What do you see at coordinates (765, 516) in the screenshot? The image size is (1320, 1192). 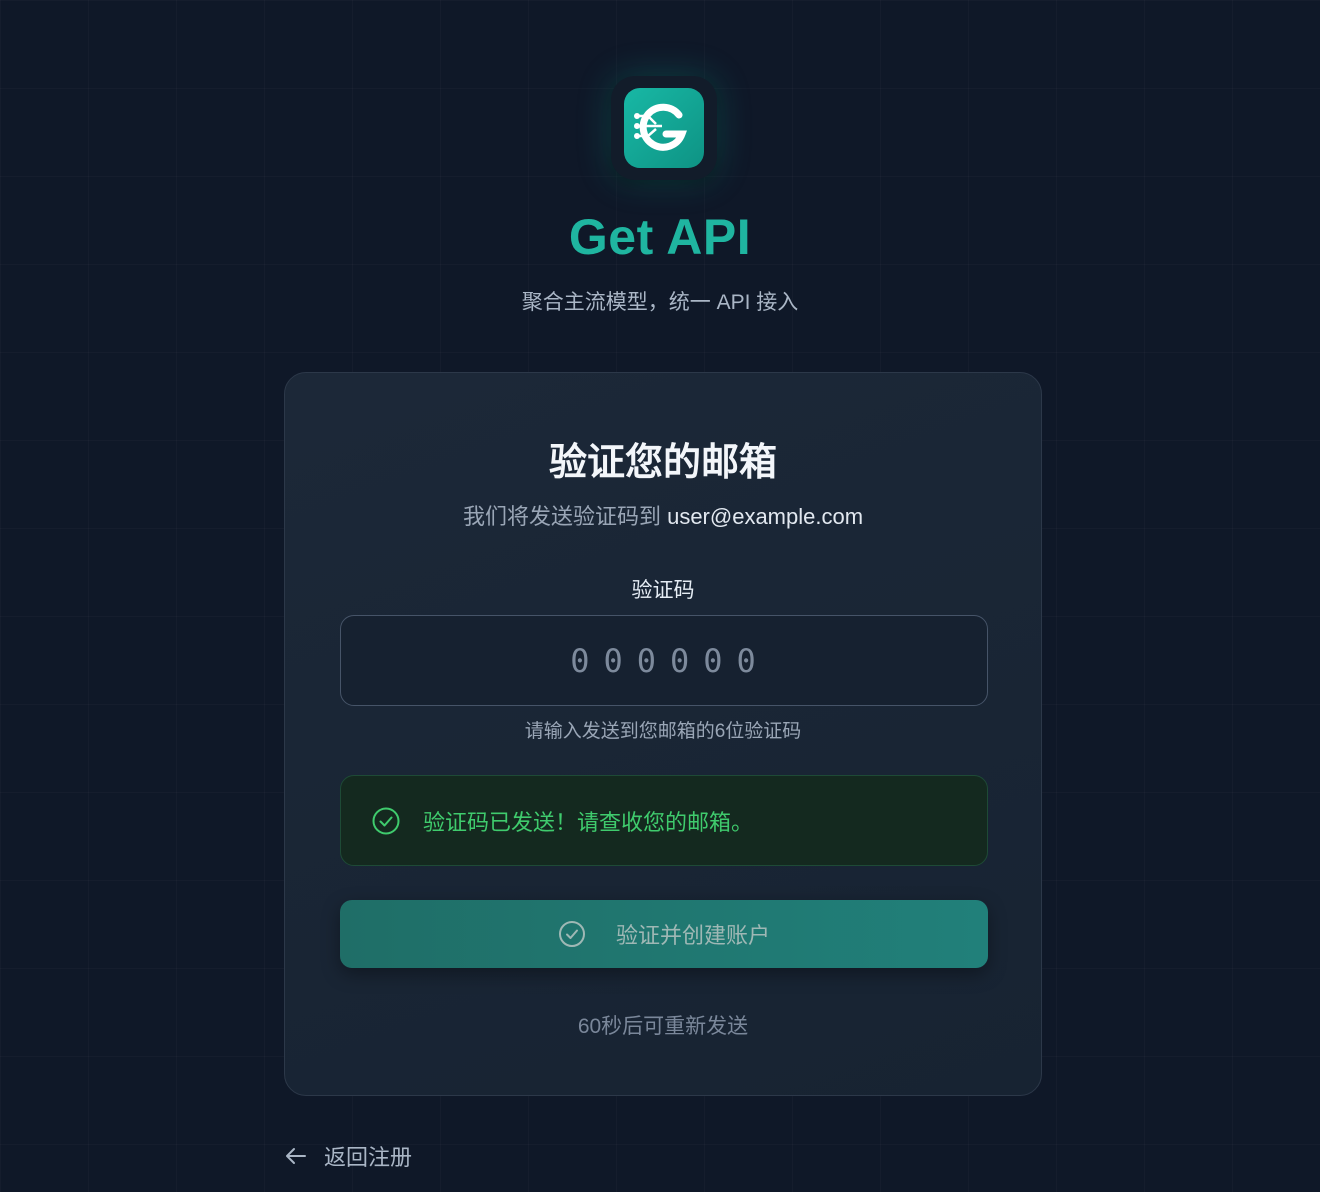 I see `target-email: user@example.com` at bounding box center [765, 516].